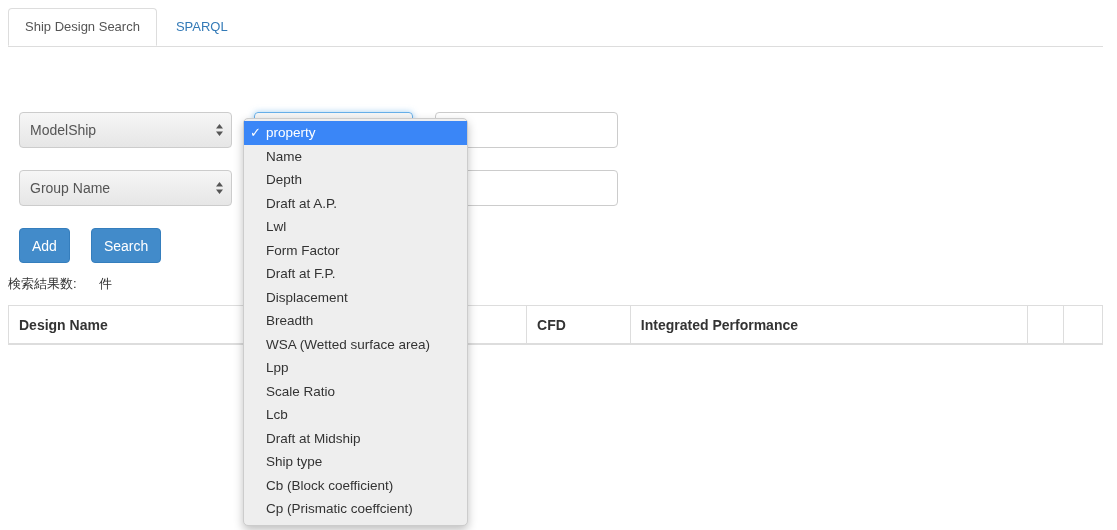  What do you see at coordinates (355, 321) in the screenshot?
I see `dropdown-option: Breadth` at bounding box center [355, 321].